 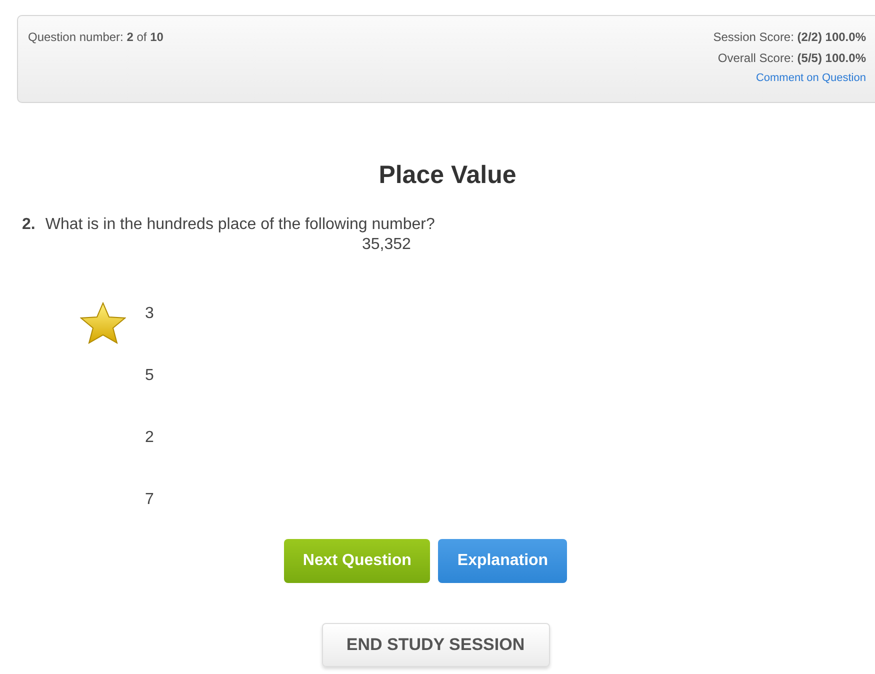 What do you see at coordinates (240, 225) in the screenshot?
I see `question-text: What is in the hundreds place of the following number?` at bounding box center [240, 225].